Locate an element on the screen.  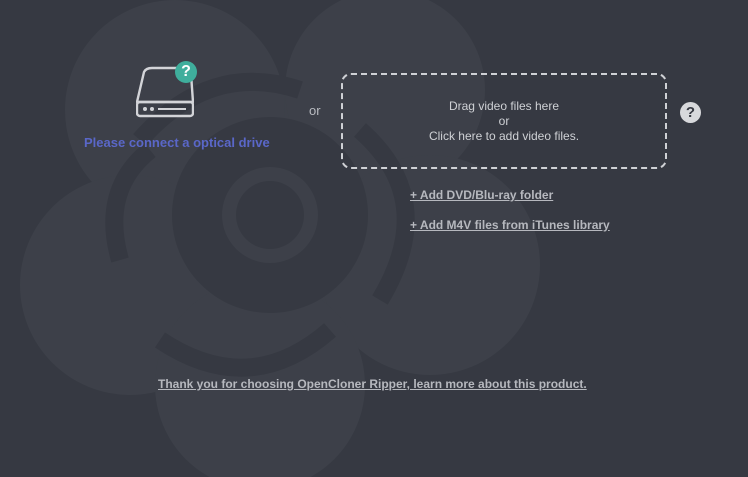
drop-zone-line-2: or is located at coordinates (504, 120).